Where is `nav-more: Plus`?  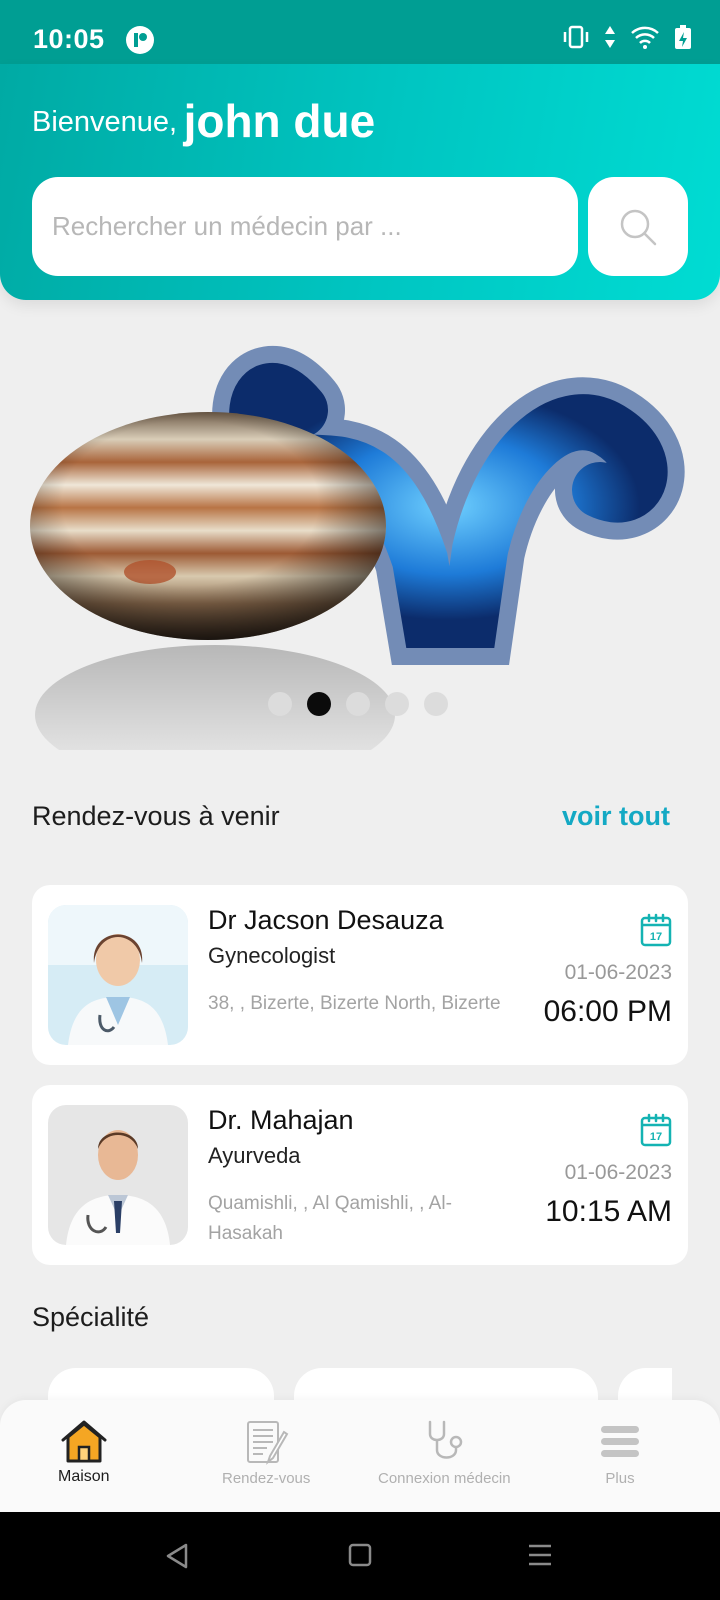
nav-more: Plus is located at coordinates (620, 1452).